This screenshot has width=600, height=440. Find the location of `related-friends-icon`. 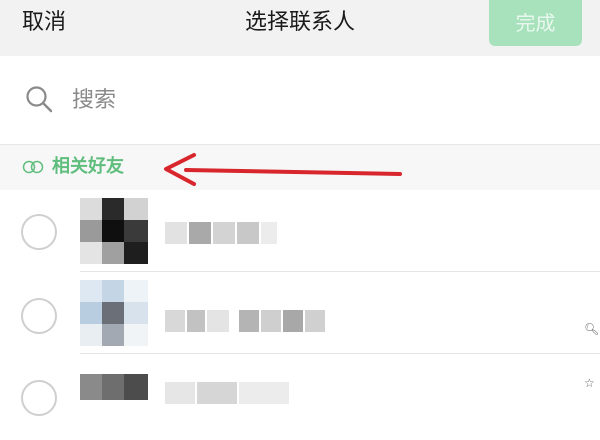

related-friends-icon is located at coordinates (33, 167).